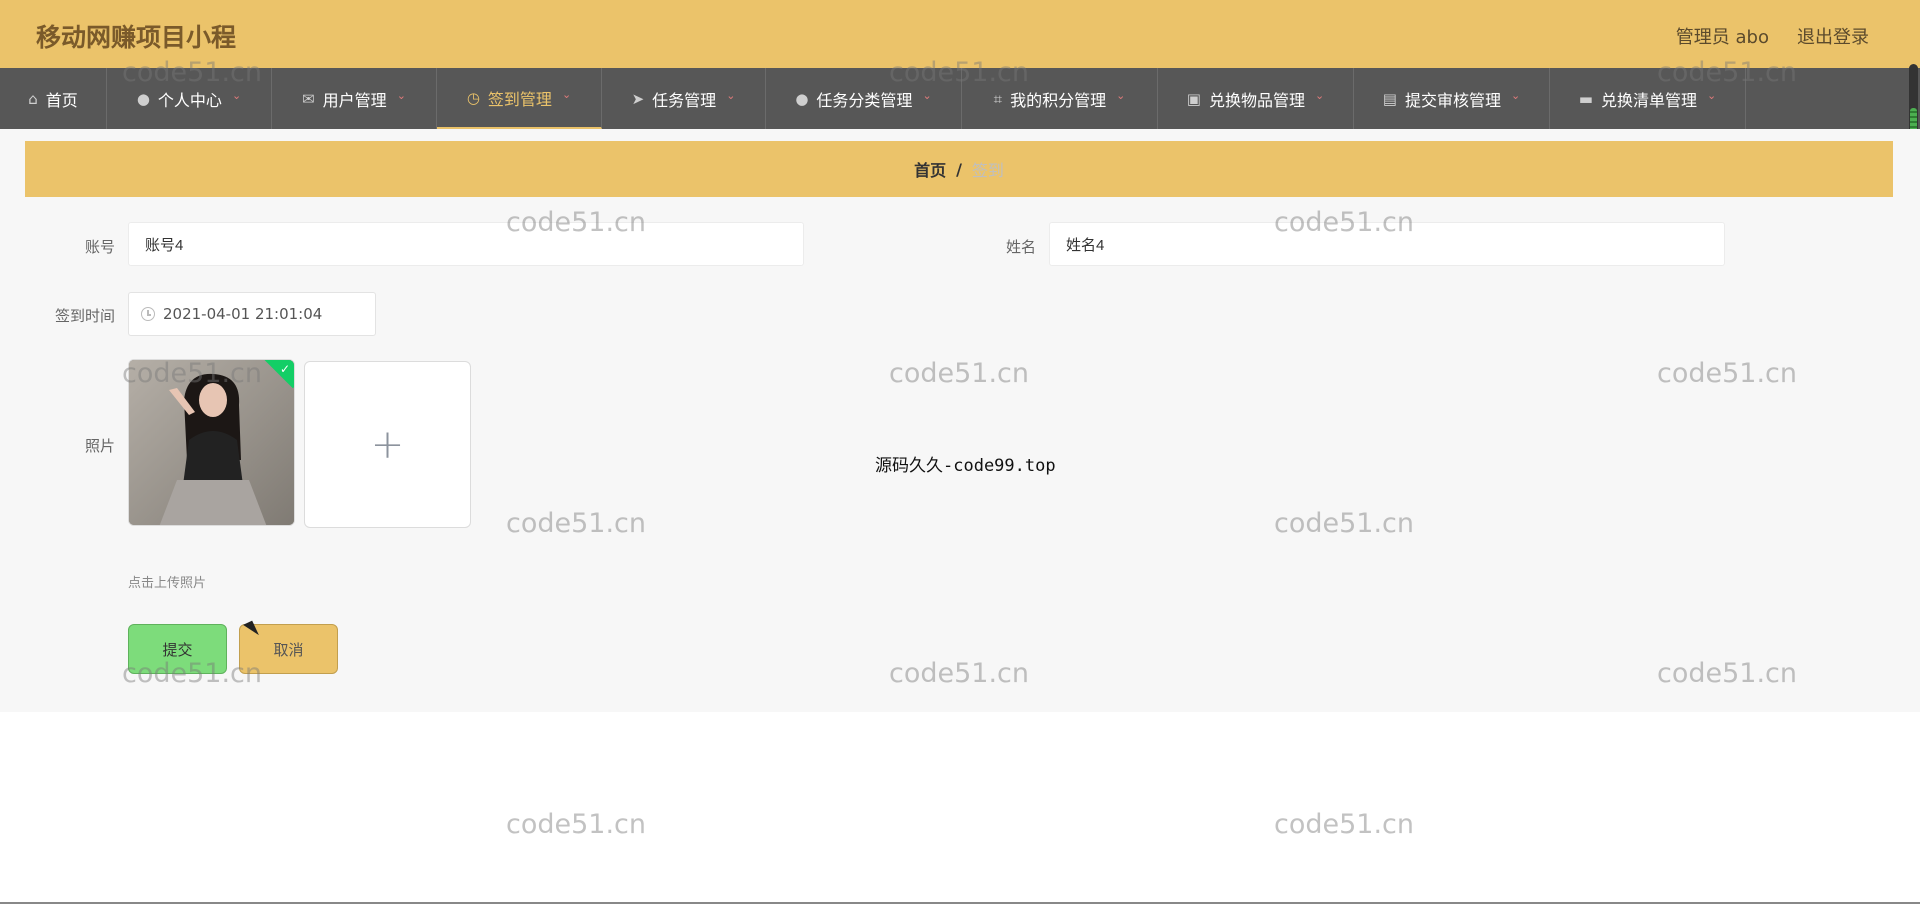  I want to click on nav-item-signin-management: ◷ 签到管理 ⌄, so click(519, 98).